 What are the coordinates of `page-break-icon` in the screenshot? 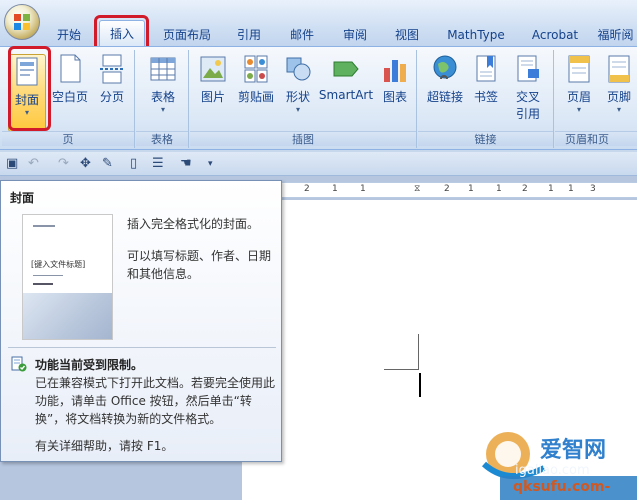 It's located at (112, 69).